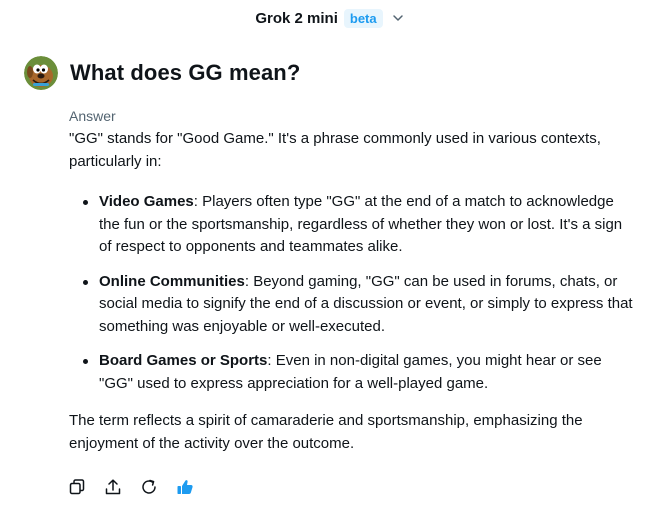 The height and width of the screenshot is (516, 660). What do you see at coordinates (41, 73) in the screenshot?
I see `avatar` at bounding box center [41, 73].